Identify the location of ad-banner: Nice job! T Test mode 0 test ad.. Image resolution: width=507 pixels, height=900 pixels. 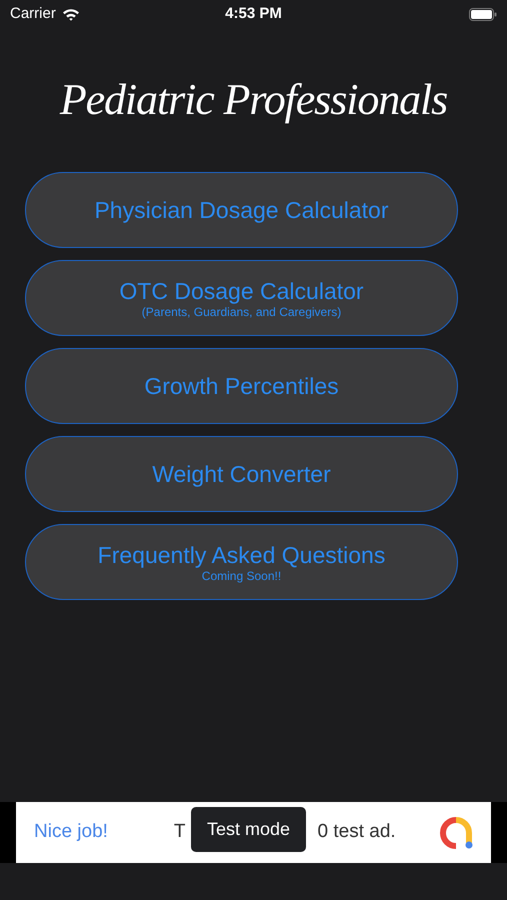
(253, 832).